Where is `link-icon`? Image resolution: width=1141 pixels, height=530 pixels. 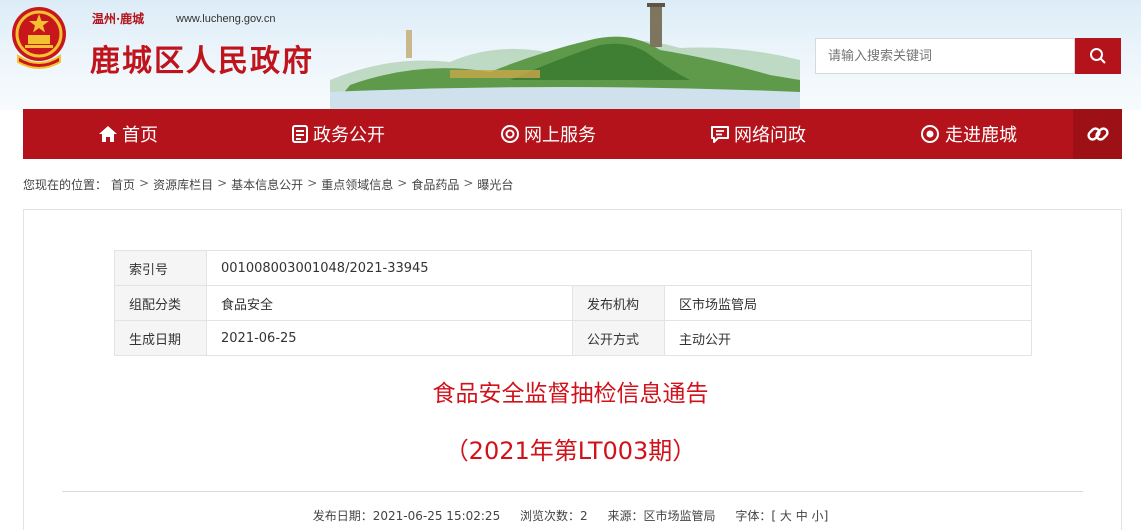 link-icon is located at coordinates (1097, 134).